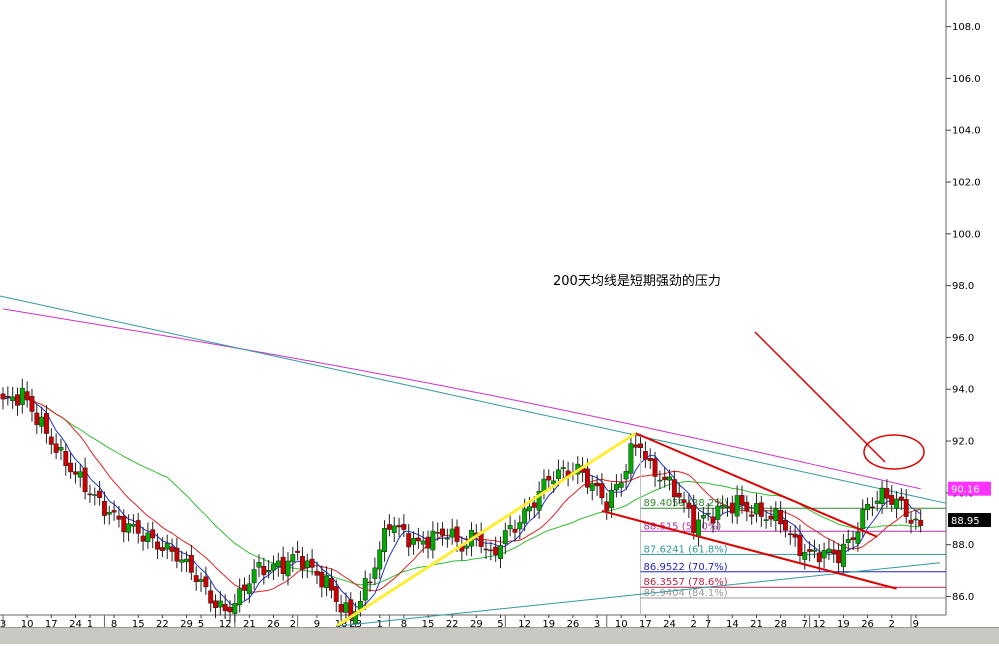 This screenshot has width=999, height=647. What do you see at coordinates (965, 490) in the screenshot?
I see `ma200-value-label: 90.16` at bounding box center [965, 490].